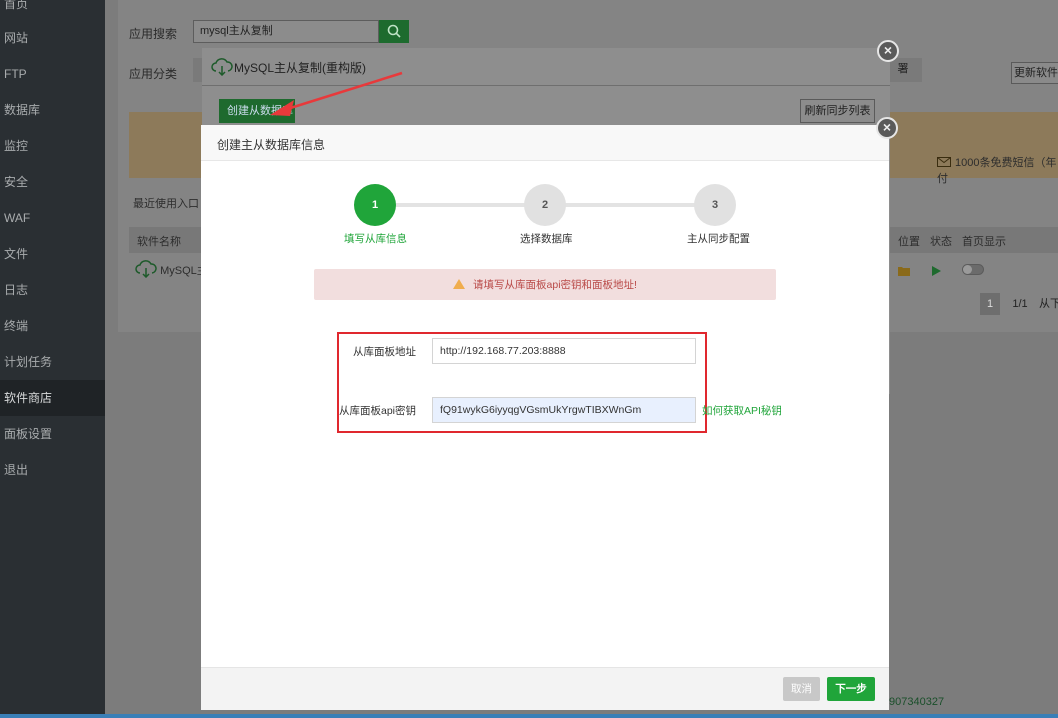 This screenshot has width=1058, height=718. I want to click on search-button, so click(394, 31).